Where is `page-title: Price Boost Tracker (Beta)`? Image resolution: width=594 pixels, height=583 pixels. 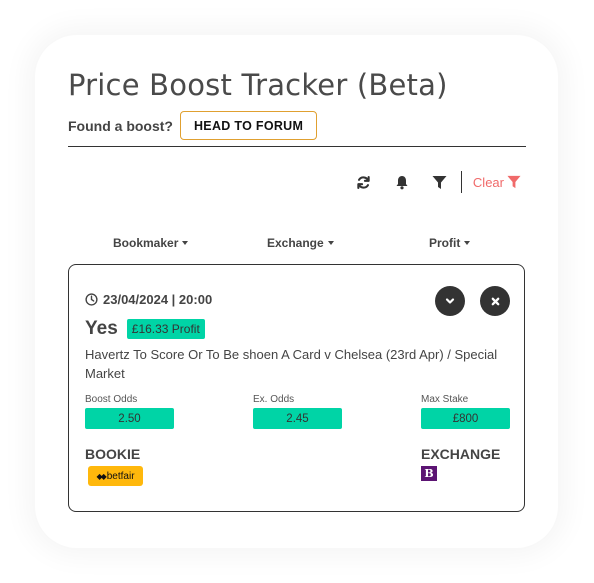
page-title: Price Boost Tracker (Beta) is located at coordinates (258, 85).